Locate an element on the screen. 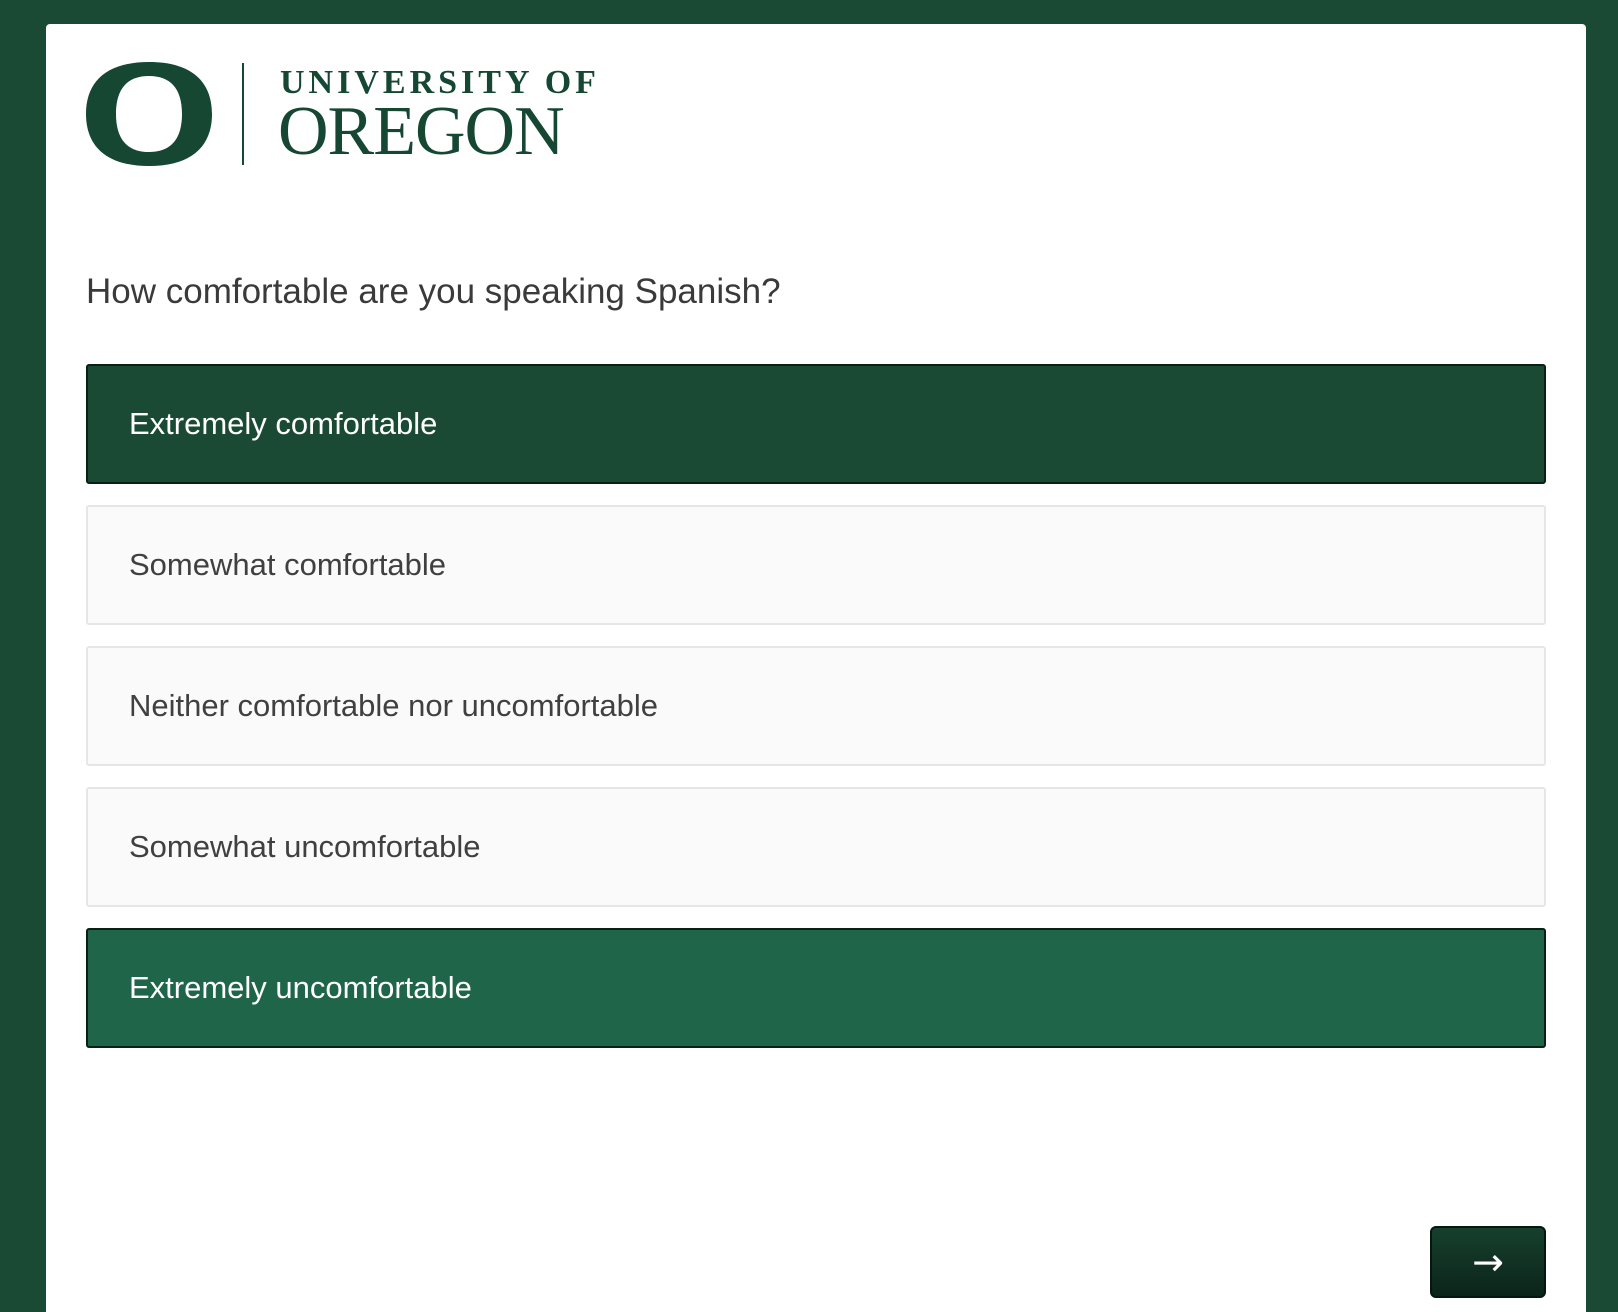 This screenshot has width=1618, height=1312. choice-extremely-uncomfortable: Extremely uncomfortable is located at coordinates (816, 988).